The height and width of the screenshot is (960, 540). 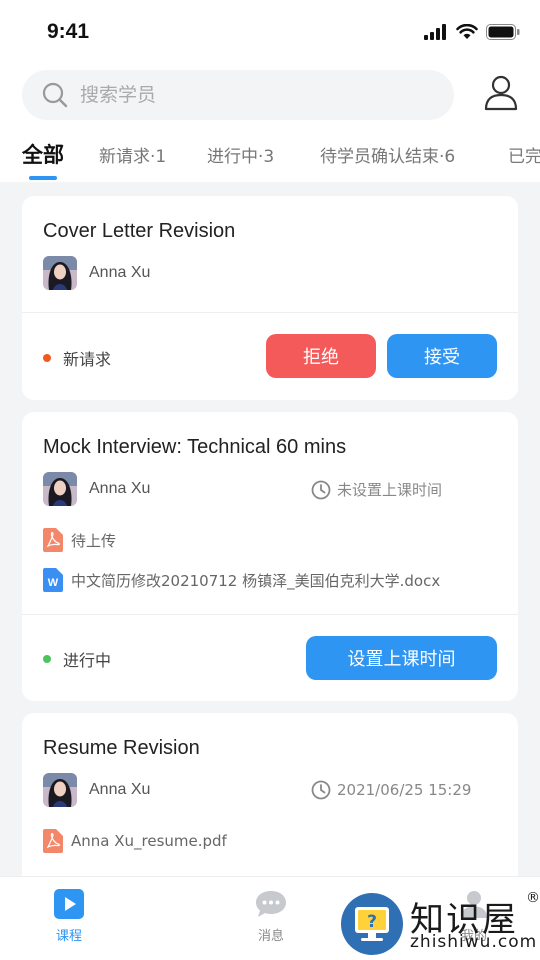 I want to click on schedule-time: 2021/06/25 15:29, so click(x=391, y=790).